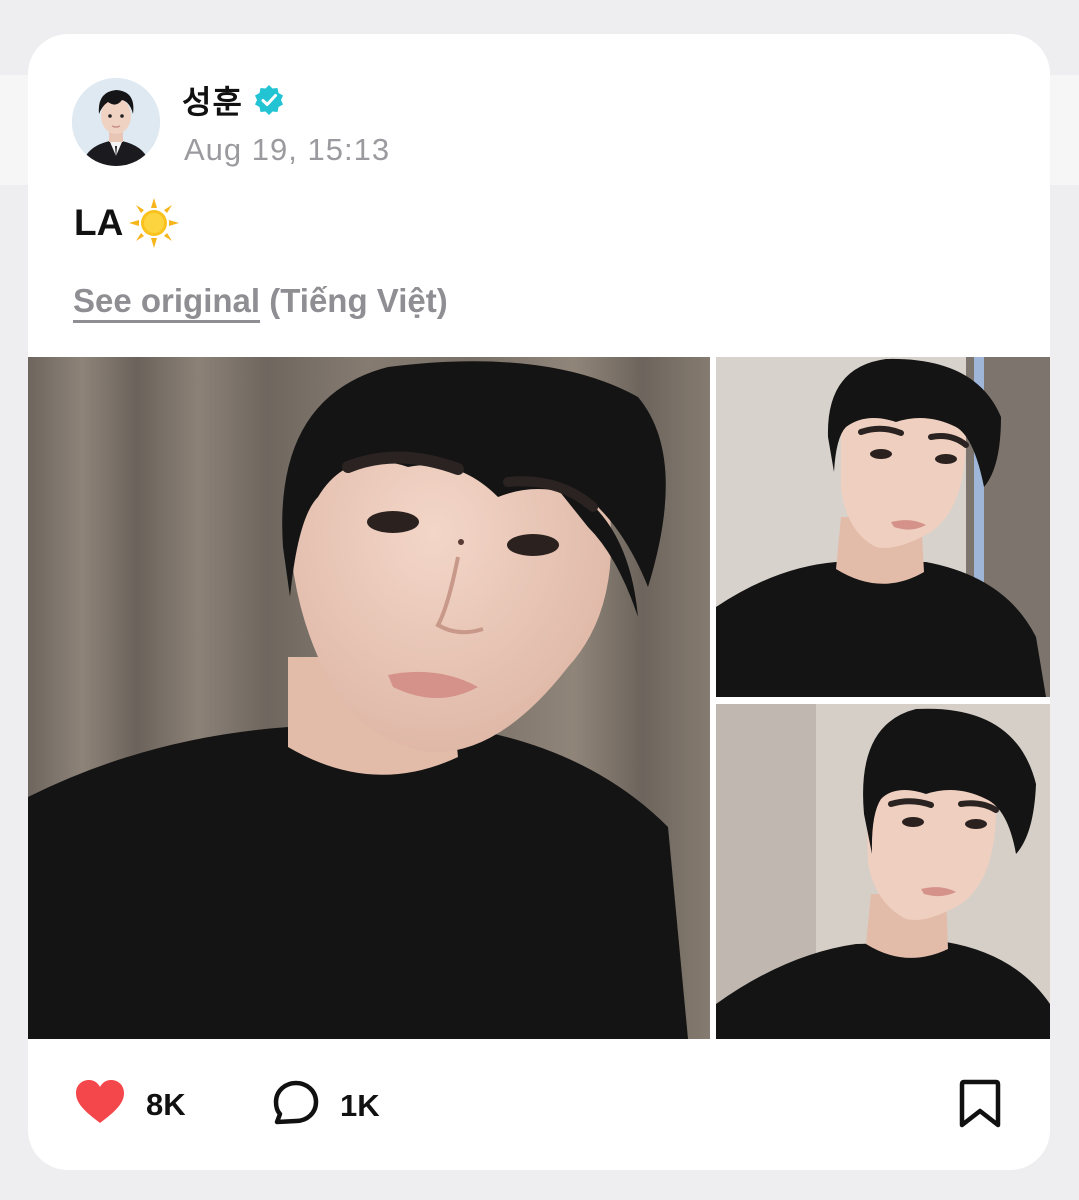  I want to click on comment-button: 1K, so click(326, 1105).